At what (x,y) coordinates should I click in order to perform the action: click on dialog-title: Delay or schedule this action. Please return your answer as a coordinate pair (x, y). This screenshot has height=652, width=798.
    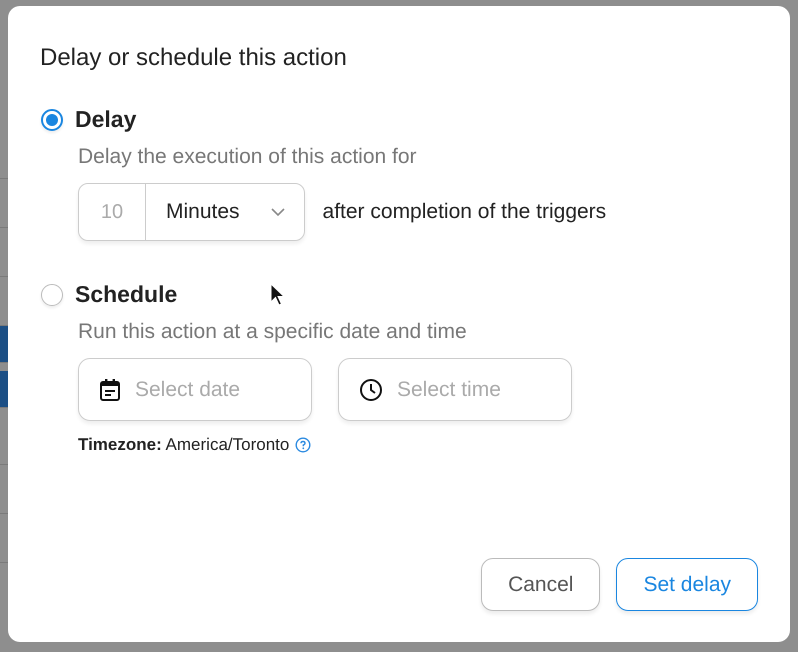
    Looking at the image, I should click on (194, 58).